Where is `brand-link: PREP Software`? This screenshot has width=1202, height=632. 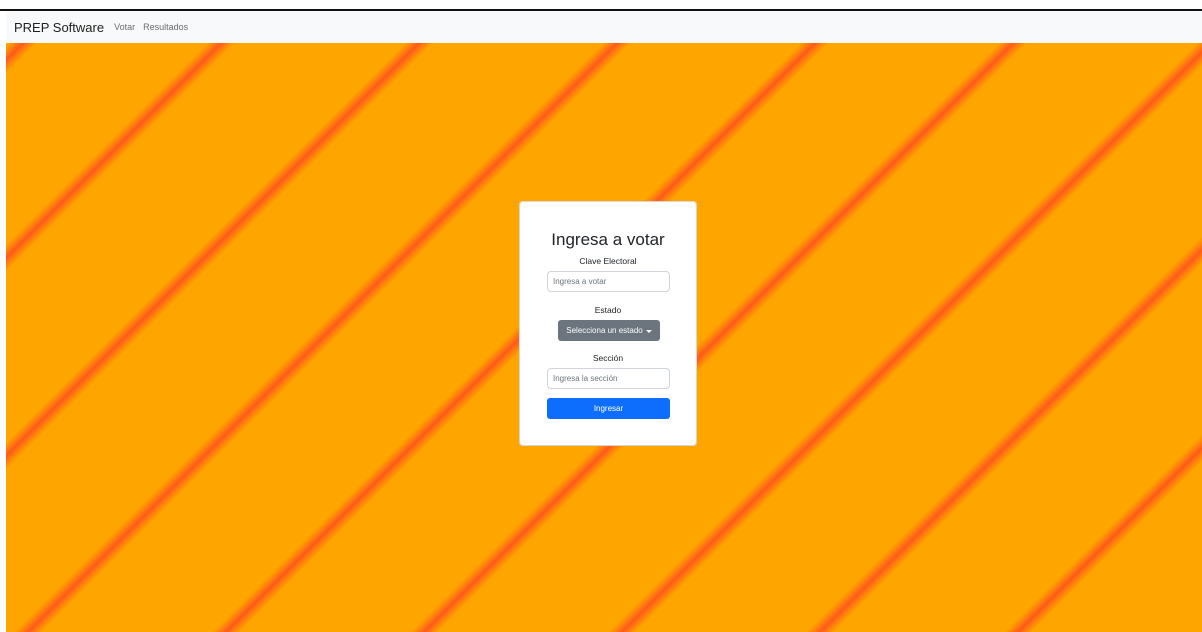
brand-link: PREP Software is located at coordinates (59, 27).